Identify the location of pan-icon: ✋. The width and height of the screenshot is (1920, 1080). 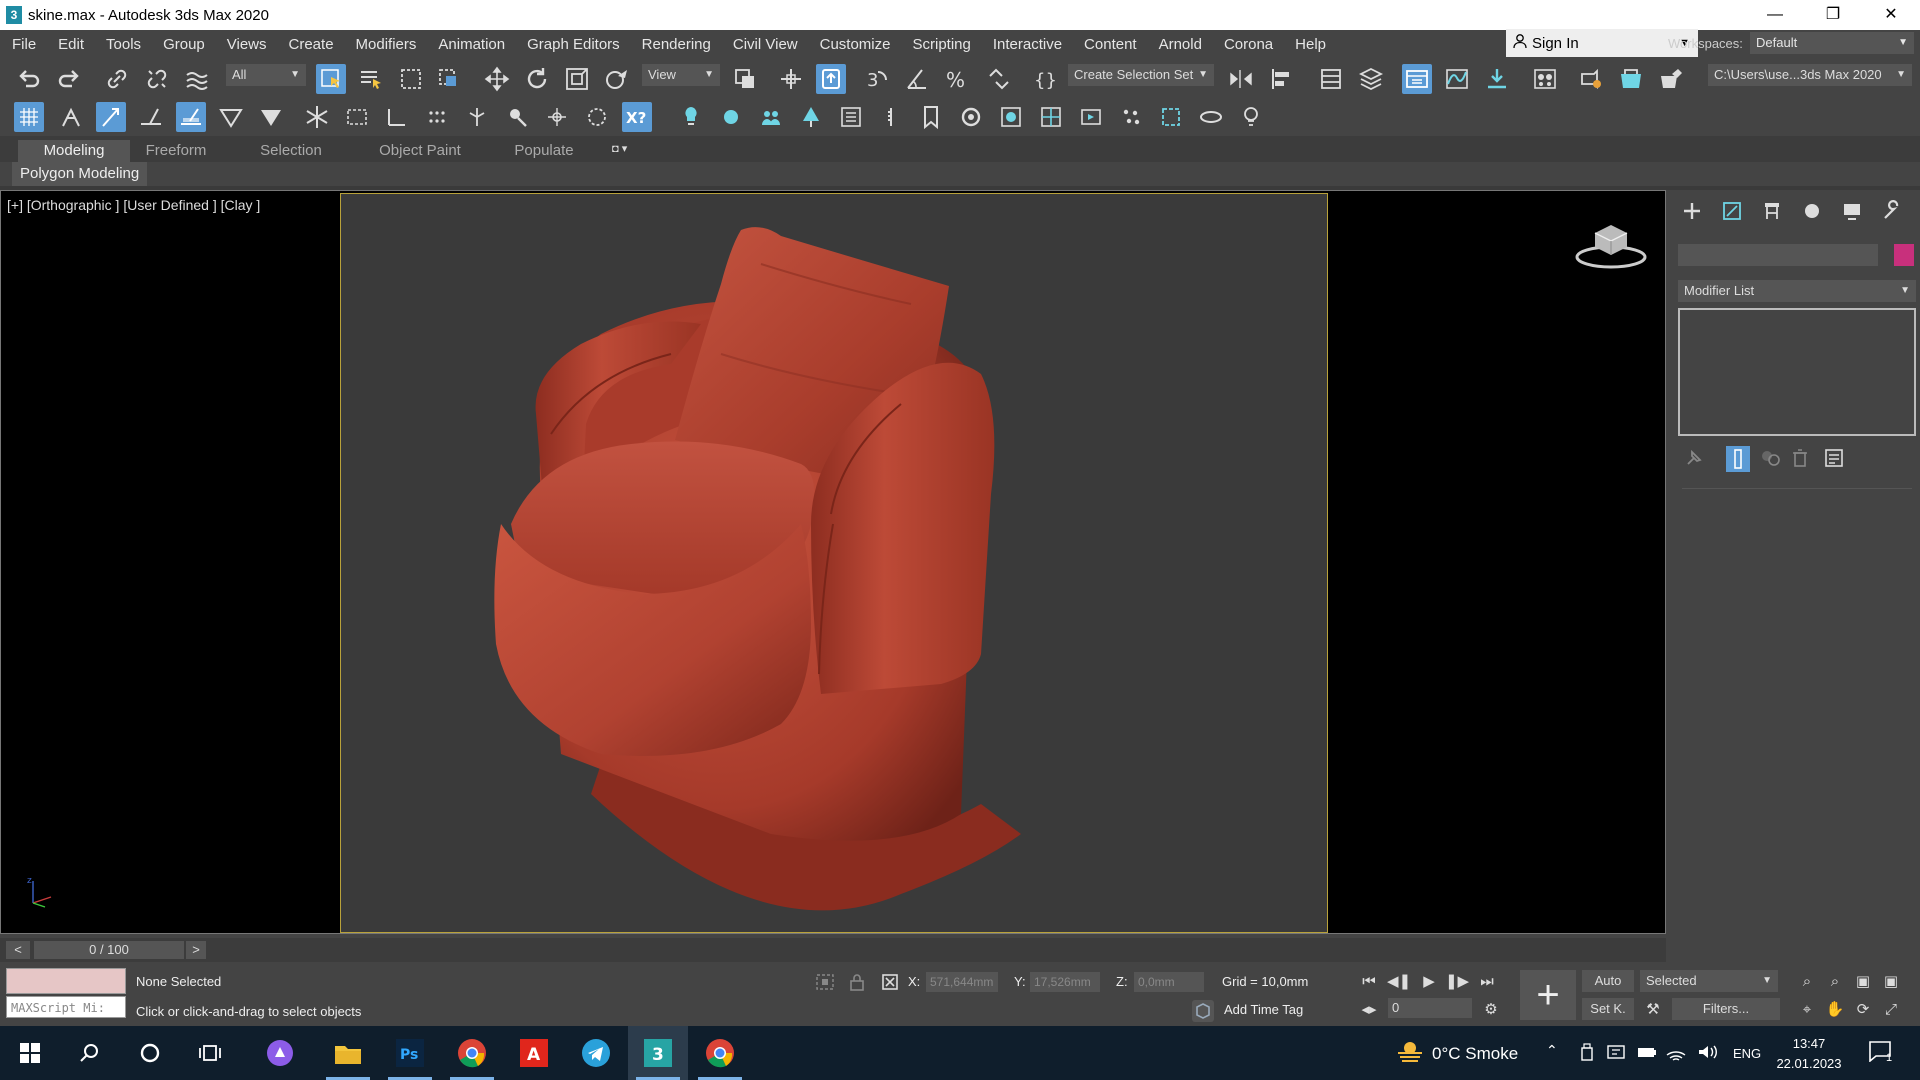
(1835, 1009).